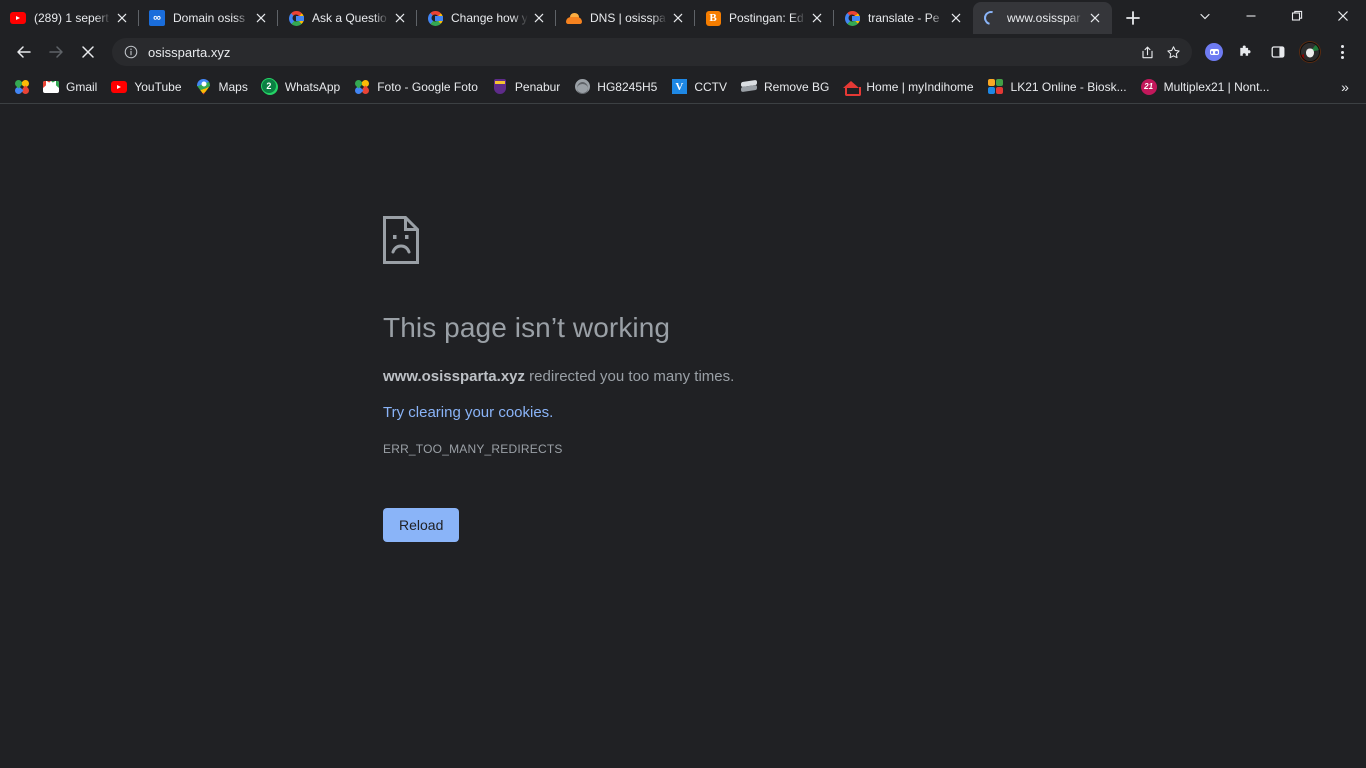 The height and width of the screenshot is (768, 1366). I want to click on bookmark-item, so click(22, 87).